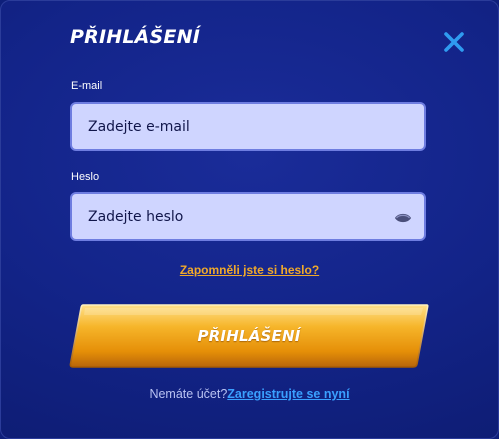  Describe the element at coordinates (85, 177) in the screenshot. I see `password-label: Heslo` at that location.